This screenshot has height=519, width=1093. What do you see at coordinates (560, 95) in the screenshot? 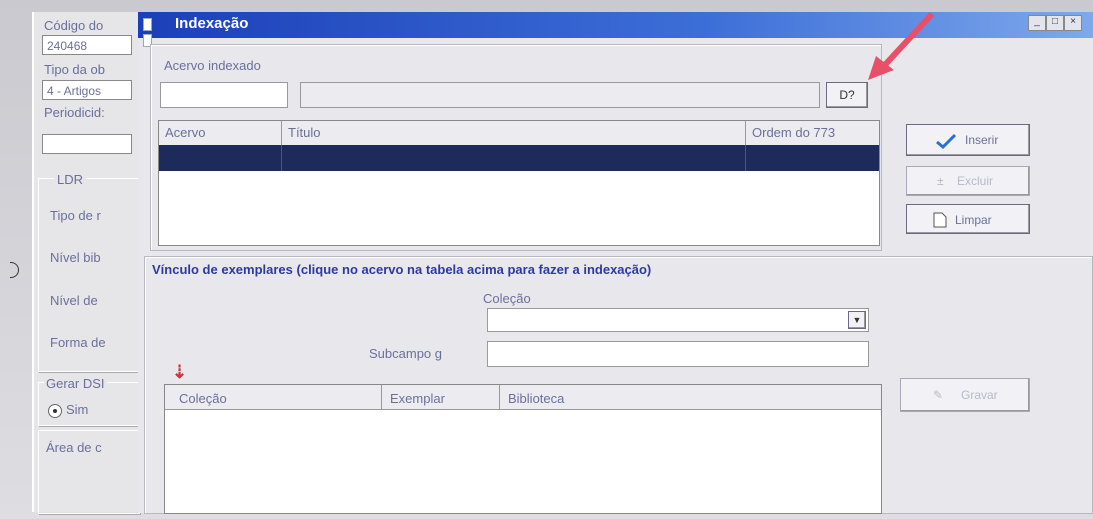
I see `acervo-title-field` at bounding box center [560, 95].